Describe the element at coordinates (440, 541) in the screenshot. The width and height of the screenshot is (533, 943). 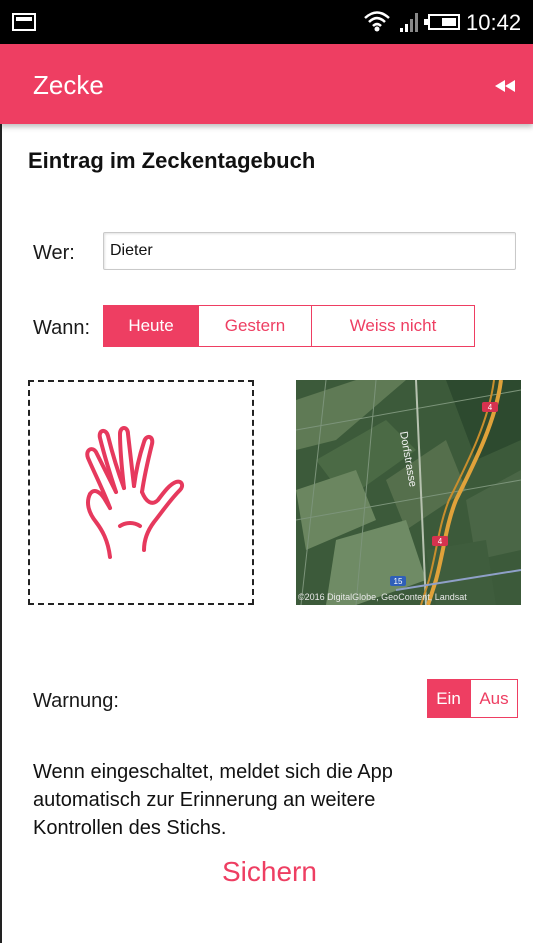
I see `route-badge-2: 4` at that location.